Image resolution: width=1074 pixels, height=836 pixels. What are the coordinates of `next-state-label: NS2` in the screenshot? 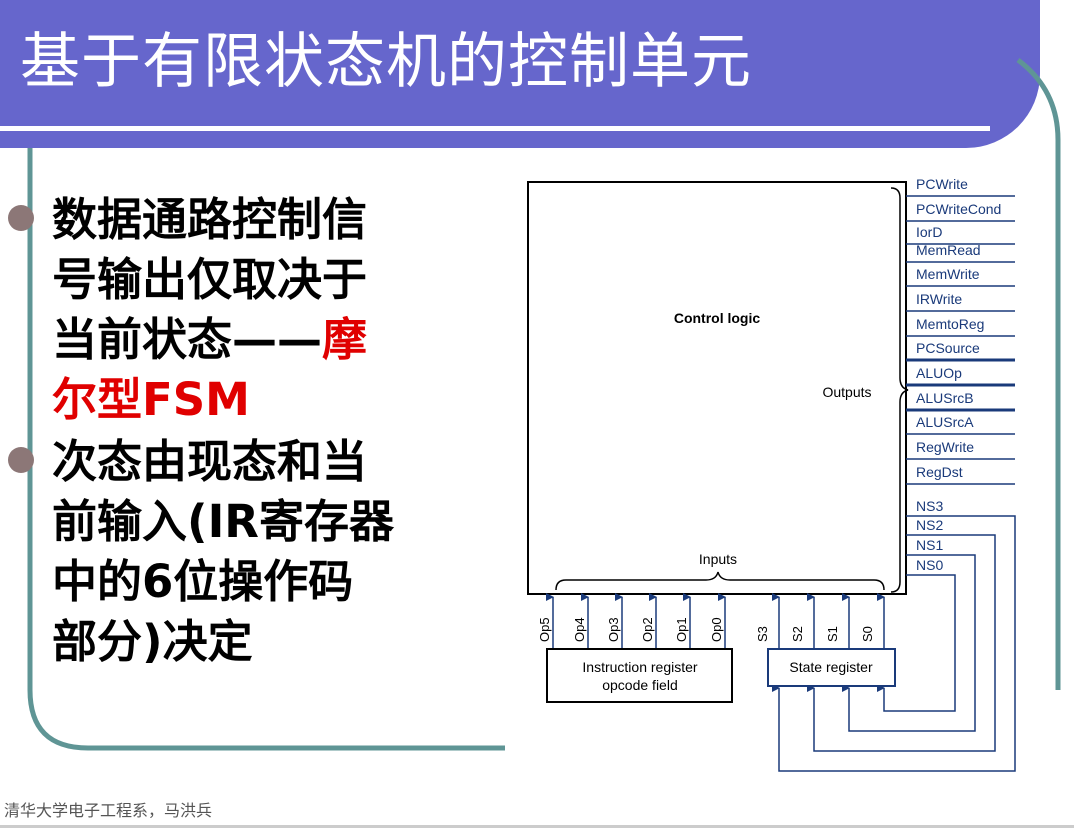 It's located at (929, 525).